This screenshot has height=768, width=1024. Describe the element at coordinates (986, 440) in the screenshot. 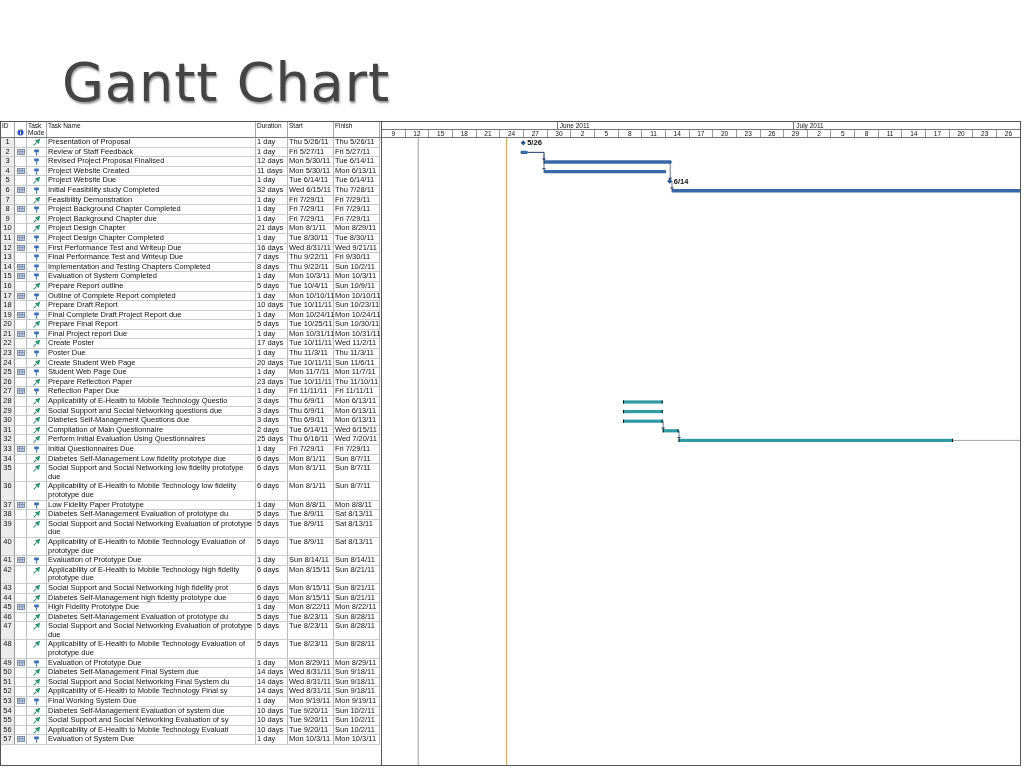

I see `slack-line` at that location.